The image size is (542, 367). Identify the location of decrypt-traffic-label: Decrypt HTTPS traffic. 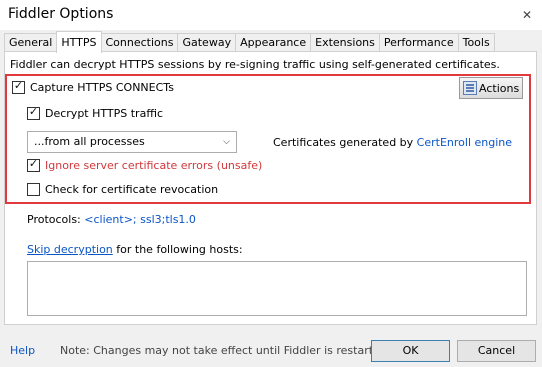
(104, 113).